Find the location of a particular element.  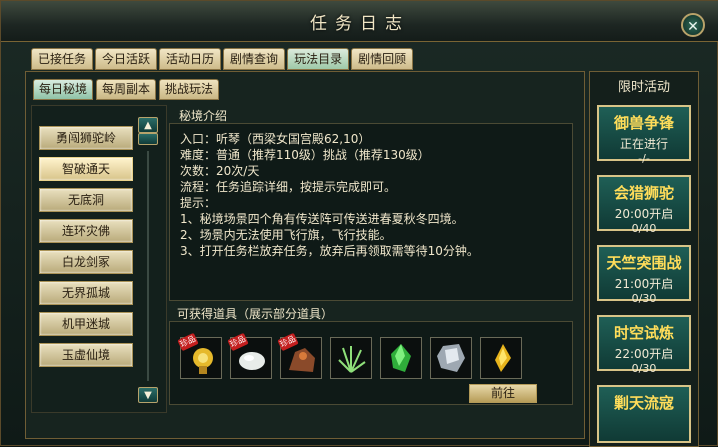

items-label: 可获得道具（展示部分道具） is located at coordinates (255, 314).